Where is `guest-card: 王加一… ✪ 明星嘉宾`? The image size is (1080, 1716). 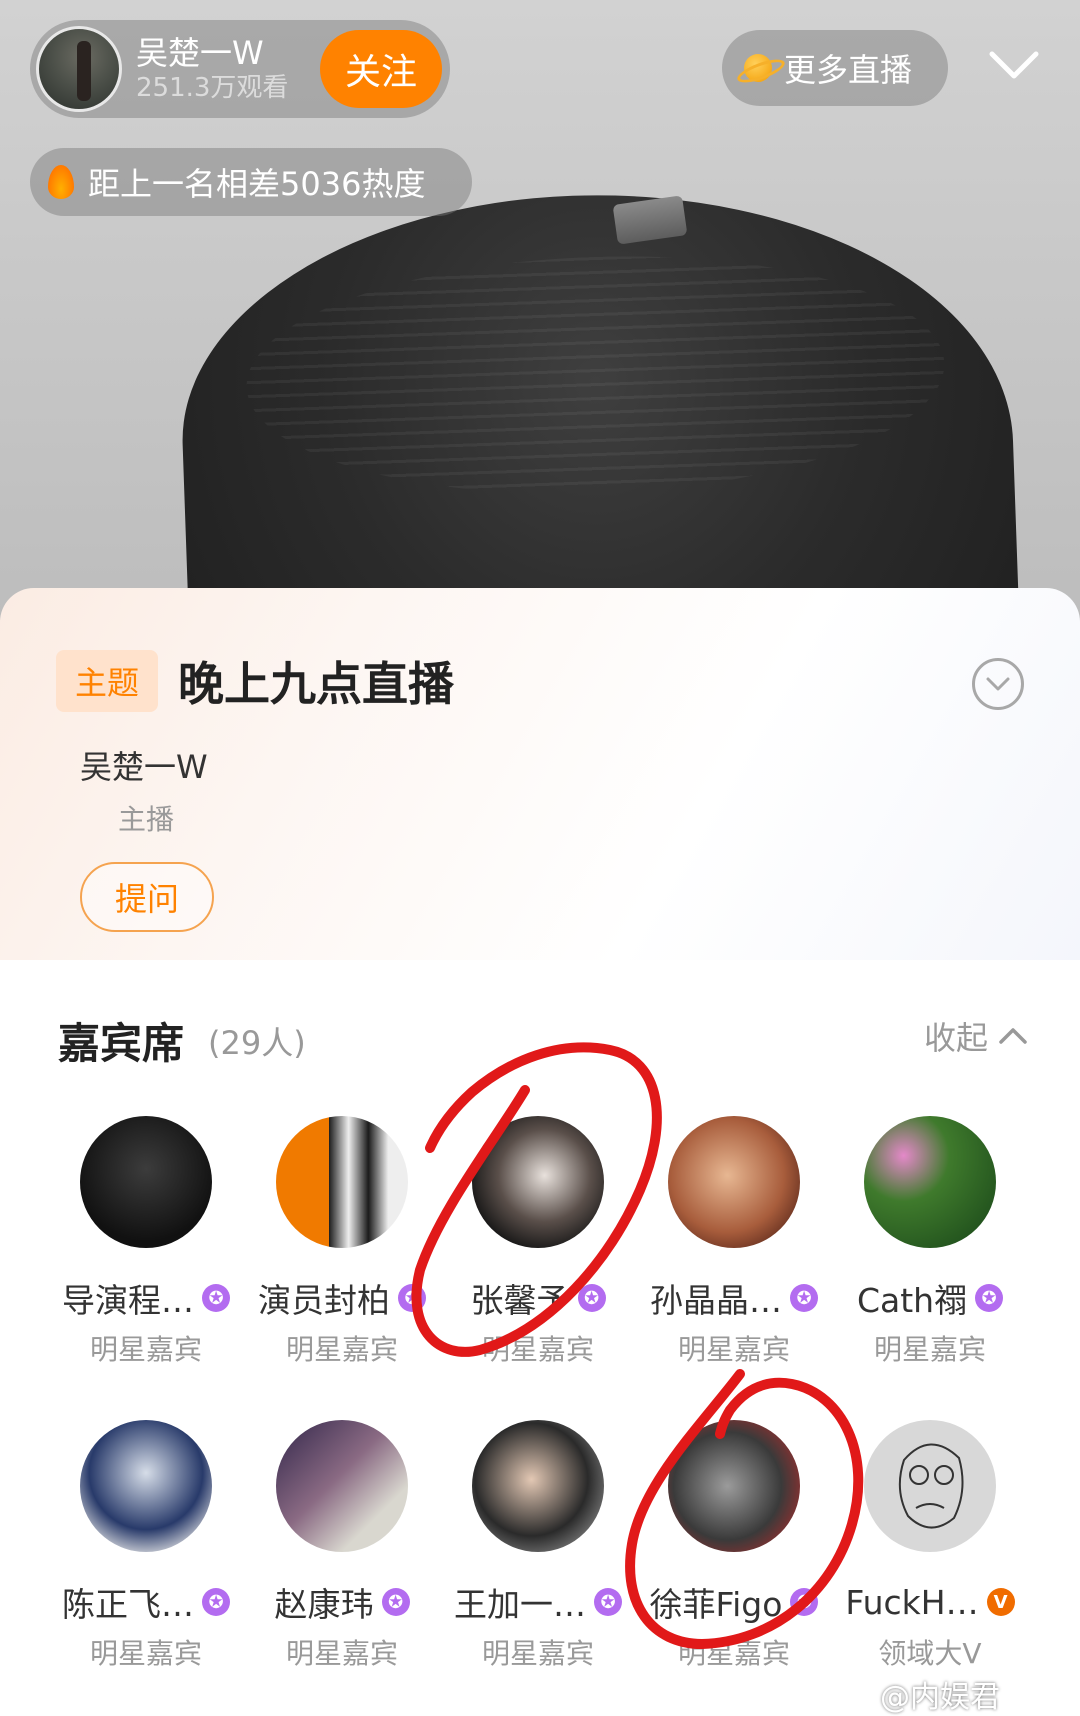
guest-card: 王加一… ✪ 明星嘉宾 is located at coordinates (538, 1546).